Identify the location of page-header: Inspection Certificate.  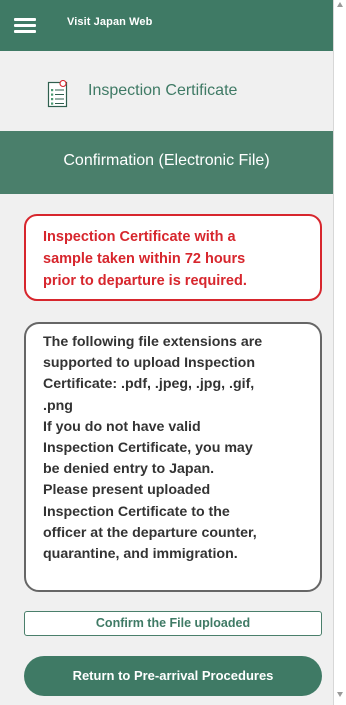
(166, 91).